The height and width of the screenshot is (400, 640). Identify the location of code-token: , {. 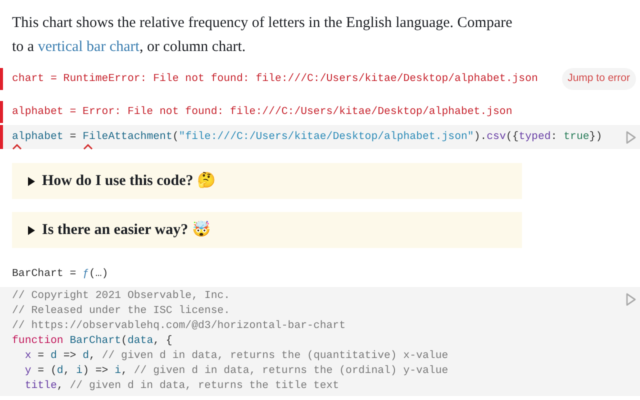
(162, 341).